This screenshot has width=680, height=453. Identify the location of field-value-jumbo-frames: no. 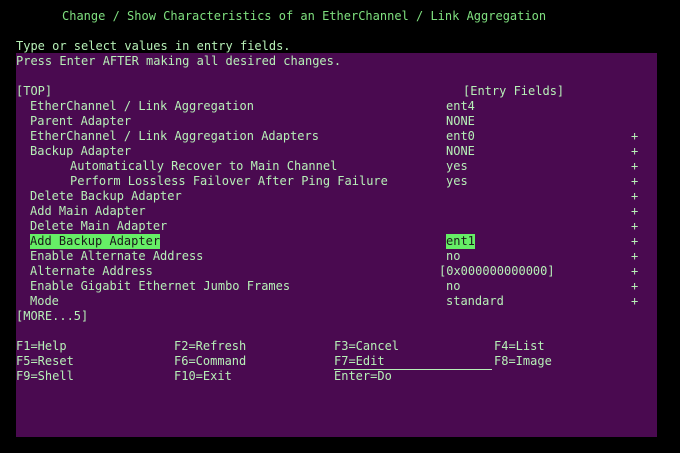
(453, 286).